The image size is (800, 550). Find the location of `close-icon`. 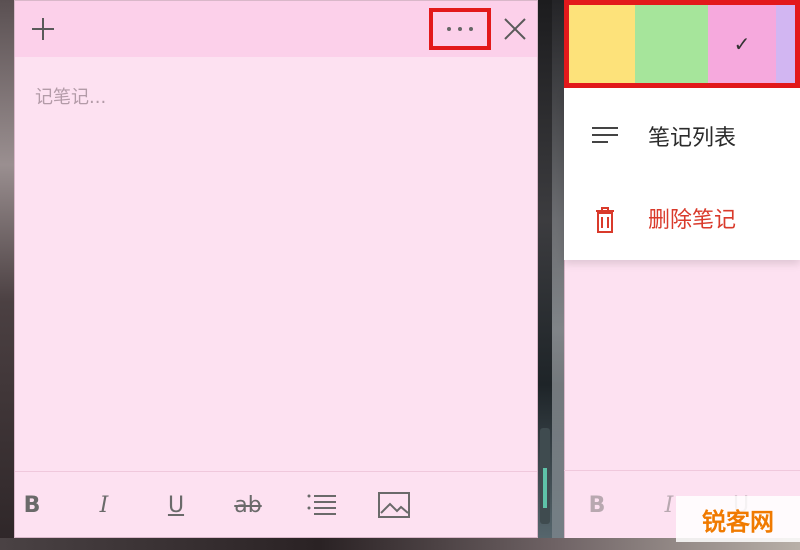

close-icon is located at coordinates (515, 29).